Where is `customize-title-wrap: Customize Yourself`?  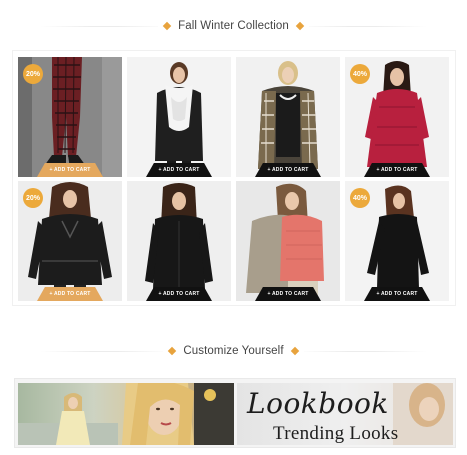
customize-title-wrap: Customize Yourself is located at coordinates (233, 351).